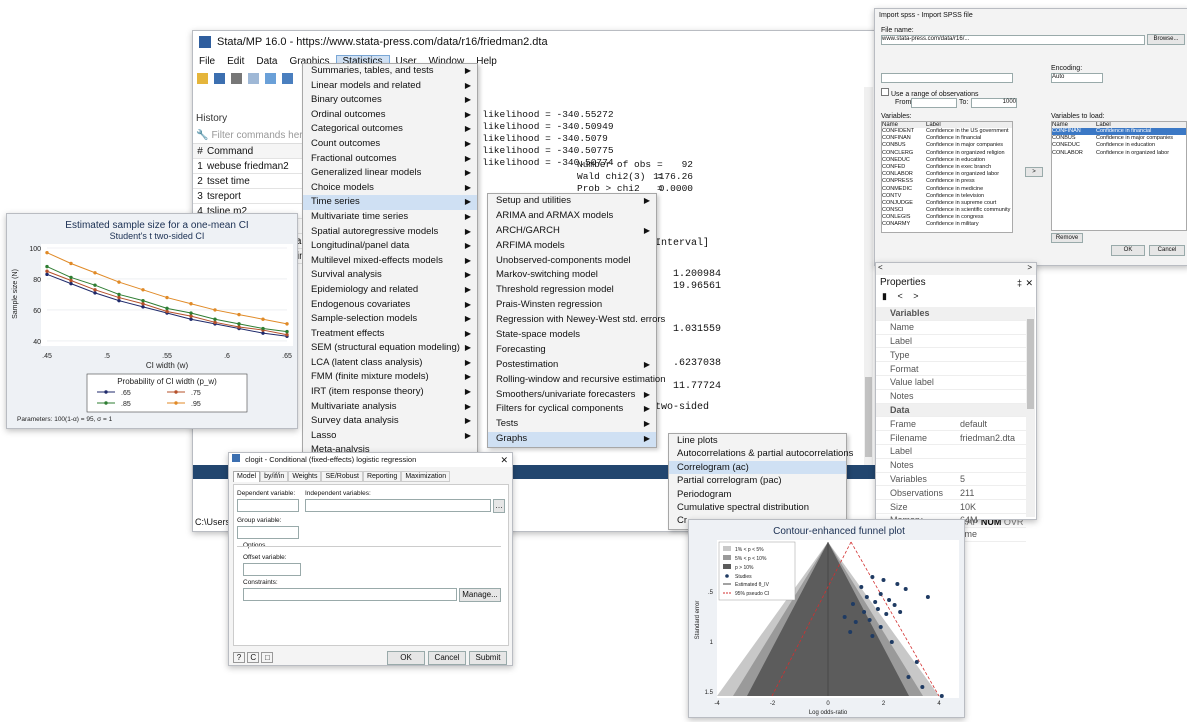 The image size is (1187, 722). Describe the element at coordinates (757, 480) in the screenshot. I see `menu-item: Partial correlogram (pac)` at that location.